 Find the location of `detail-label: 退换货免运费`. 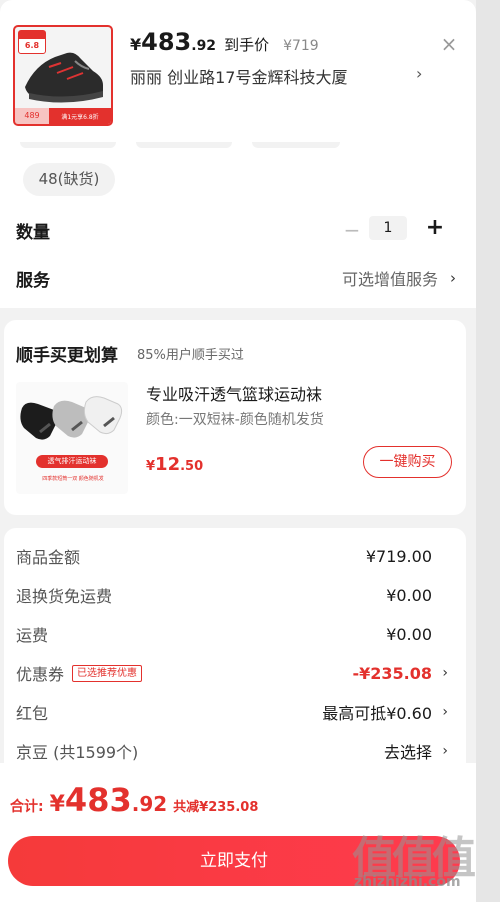

detail-label: 退换货免运费 is located at coordinates (64, 596).